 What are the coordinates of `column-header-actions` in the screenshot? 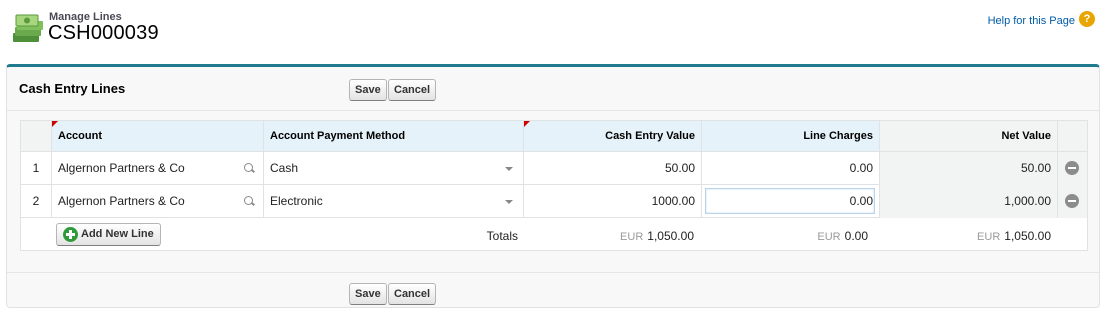 It's located at (1072, 136).